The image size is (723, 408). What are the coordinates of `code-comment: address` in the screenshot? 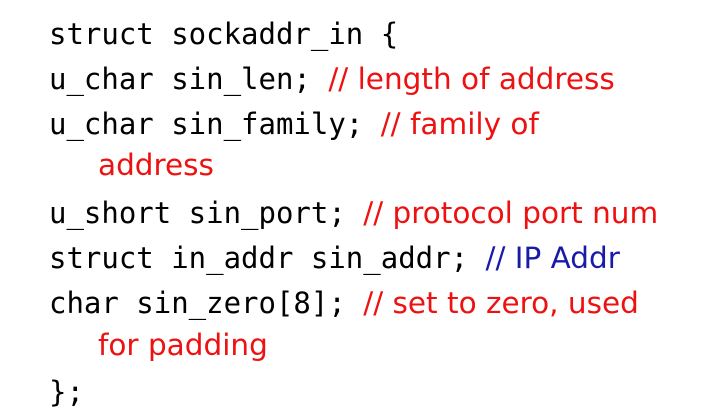 It's located at (156, 165).